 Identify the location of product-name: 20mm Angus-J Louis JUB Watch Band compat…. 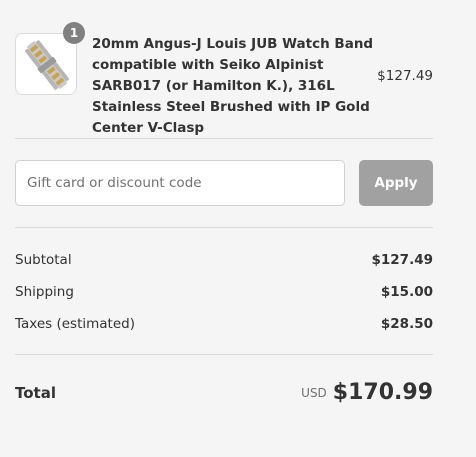
(233, 86).